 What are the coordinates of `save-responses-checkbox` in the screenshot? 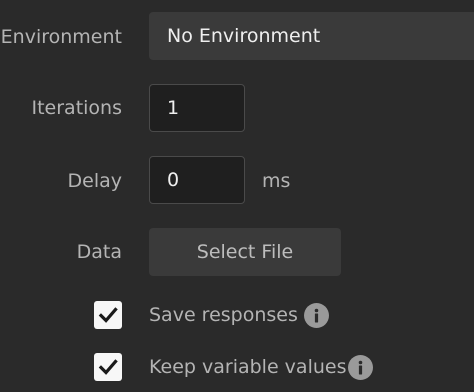 It's located at (108, 315).